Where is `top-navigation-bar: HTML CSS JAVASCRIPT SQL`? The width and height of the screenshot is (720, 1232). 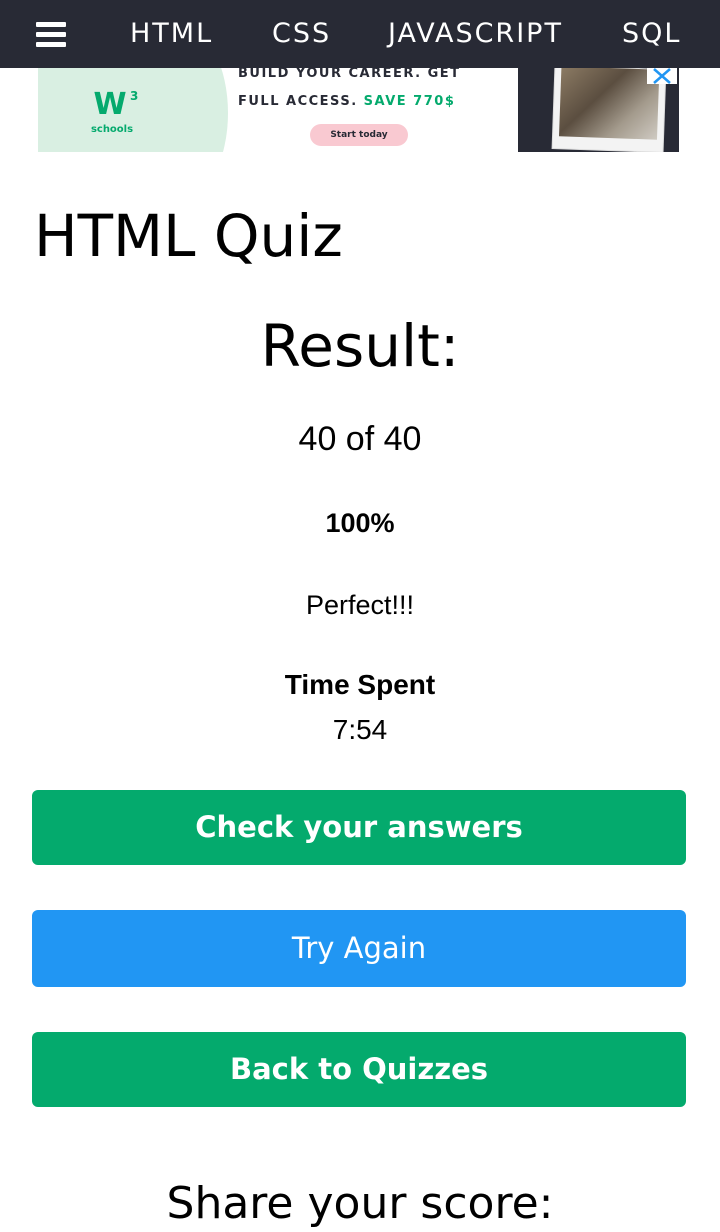 top-navigation-bar: HTML CSS JAVASCRIPT SQL is located at coordinates (360, 34).